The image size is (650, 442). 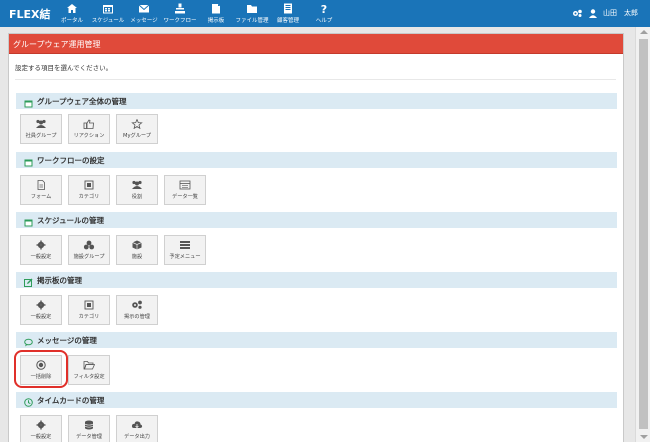 What do you see at coordinates (72, 13) in the screenshot?
I see `nav-portal: ポータル` at bounding box center [72, 13].